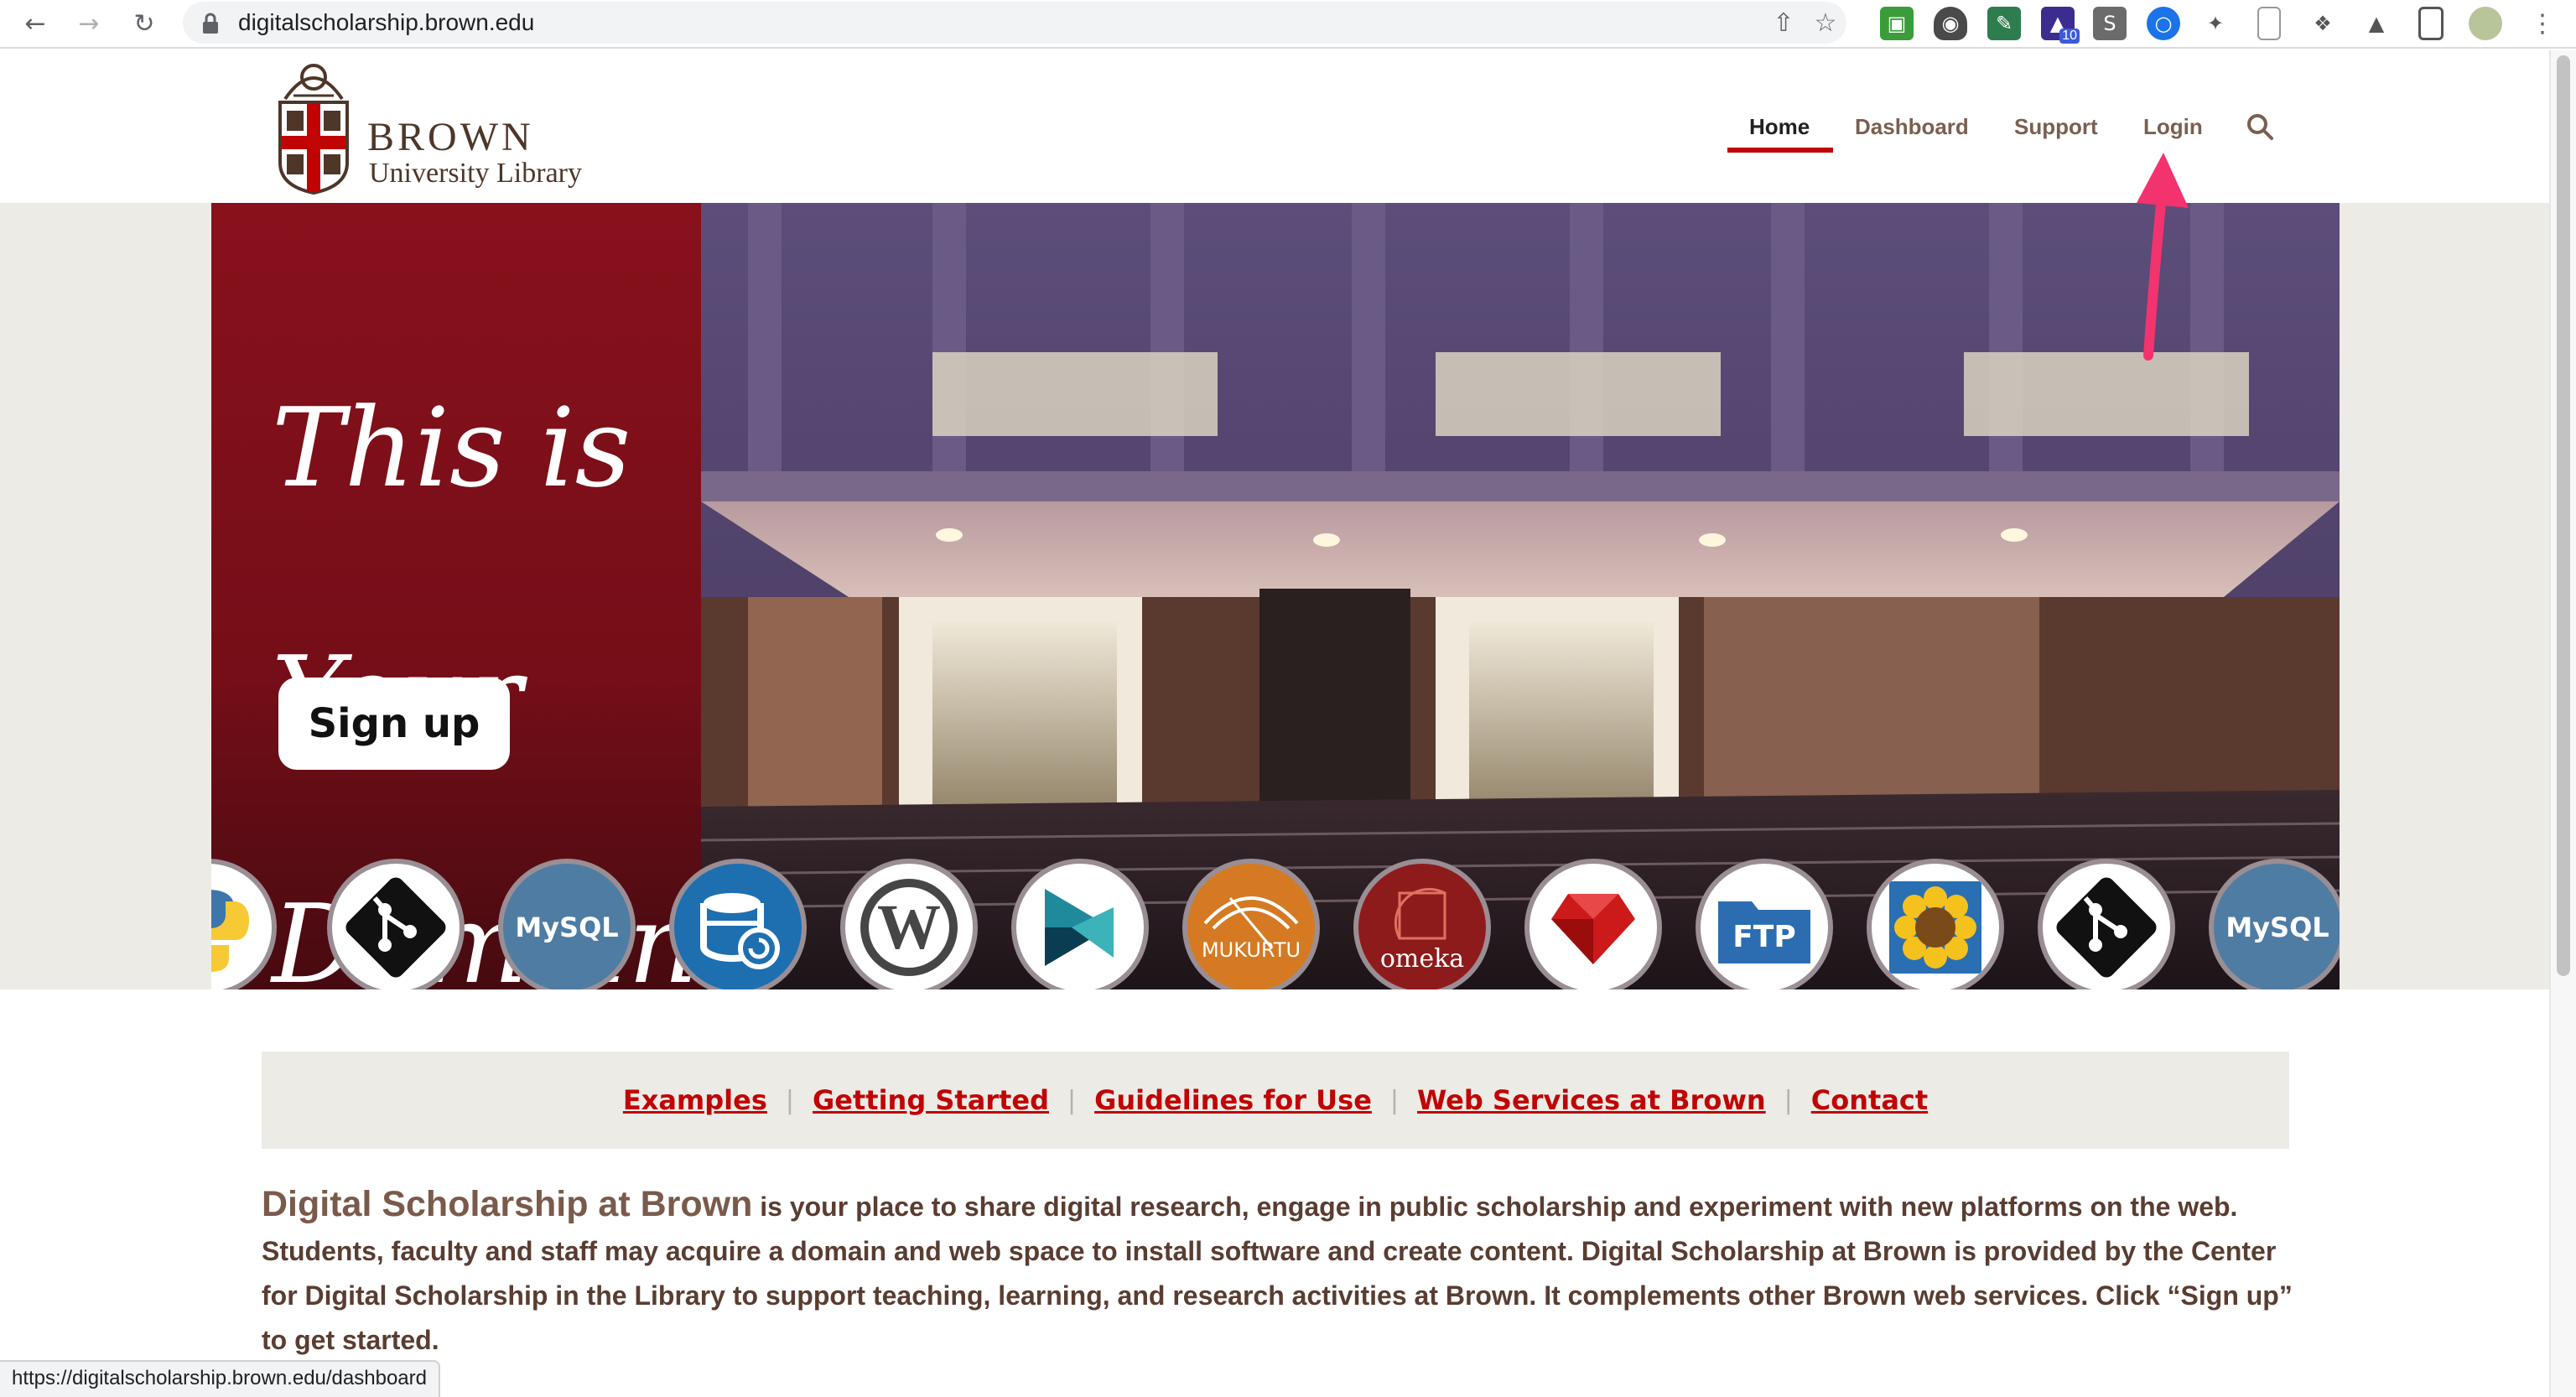  Describe the element at coordinates (909, 927) in the screenshot. I see `svg-text: W` at that location.